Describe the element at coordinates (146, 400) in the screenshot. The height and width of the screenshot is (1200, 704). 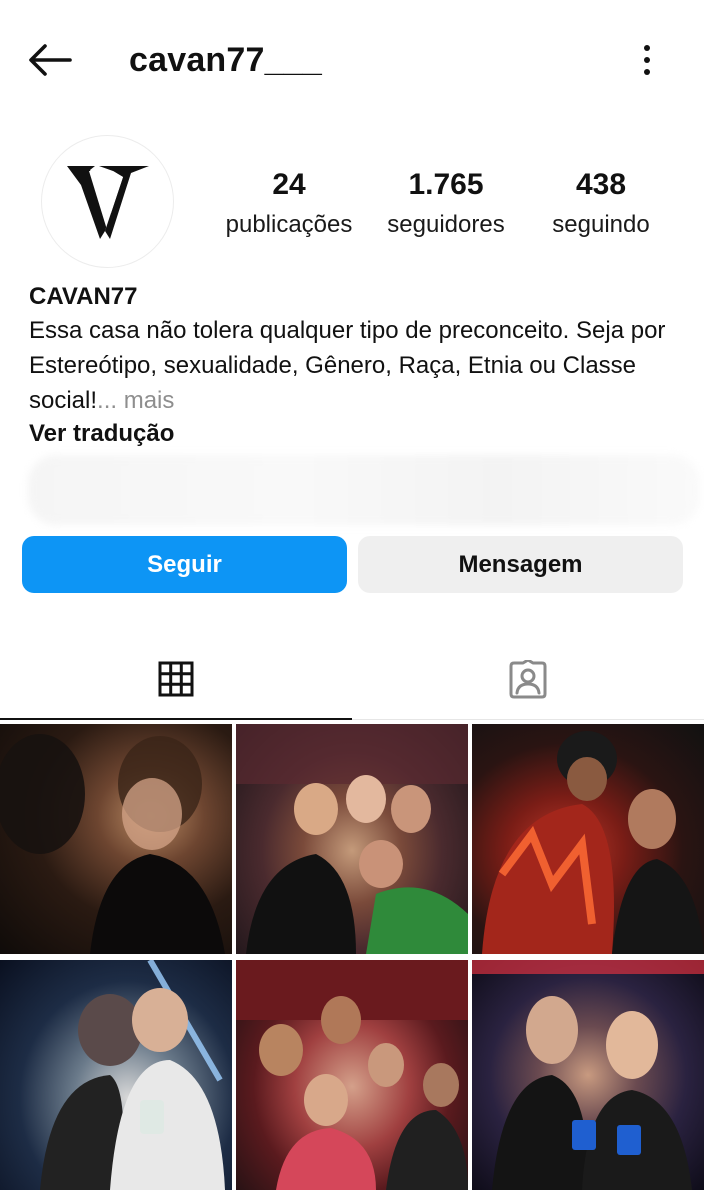
I see `bio-more-link: mais` at that location.